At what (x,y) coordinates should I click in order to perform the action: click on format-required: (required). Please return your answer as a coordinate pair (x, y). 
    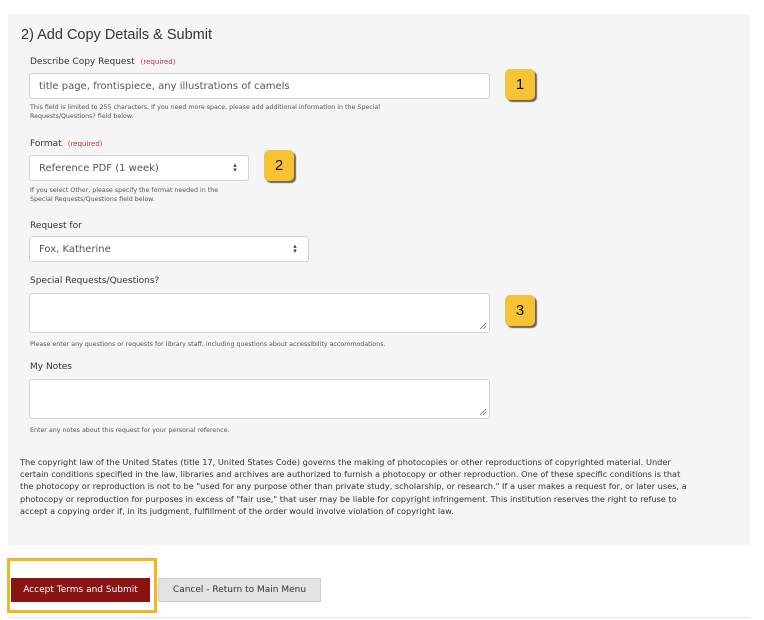
    Looking at the image, I should click on (85, 144).